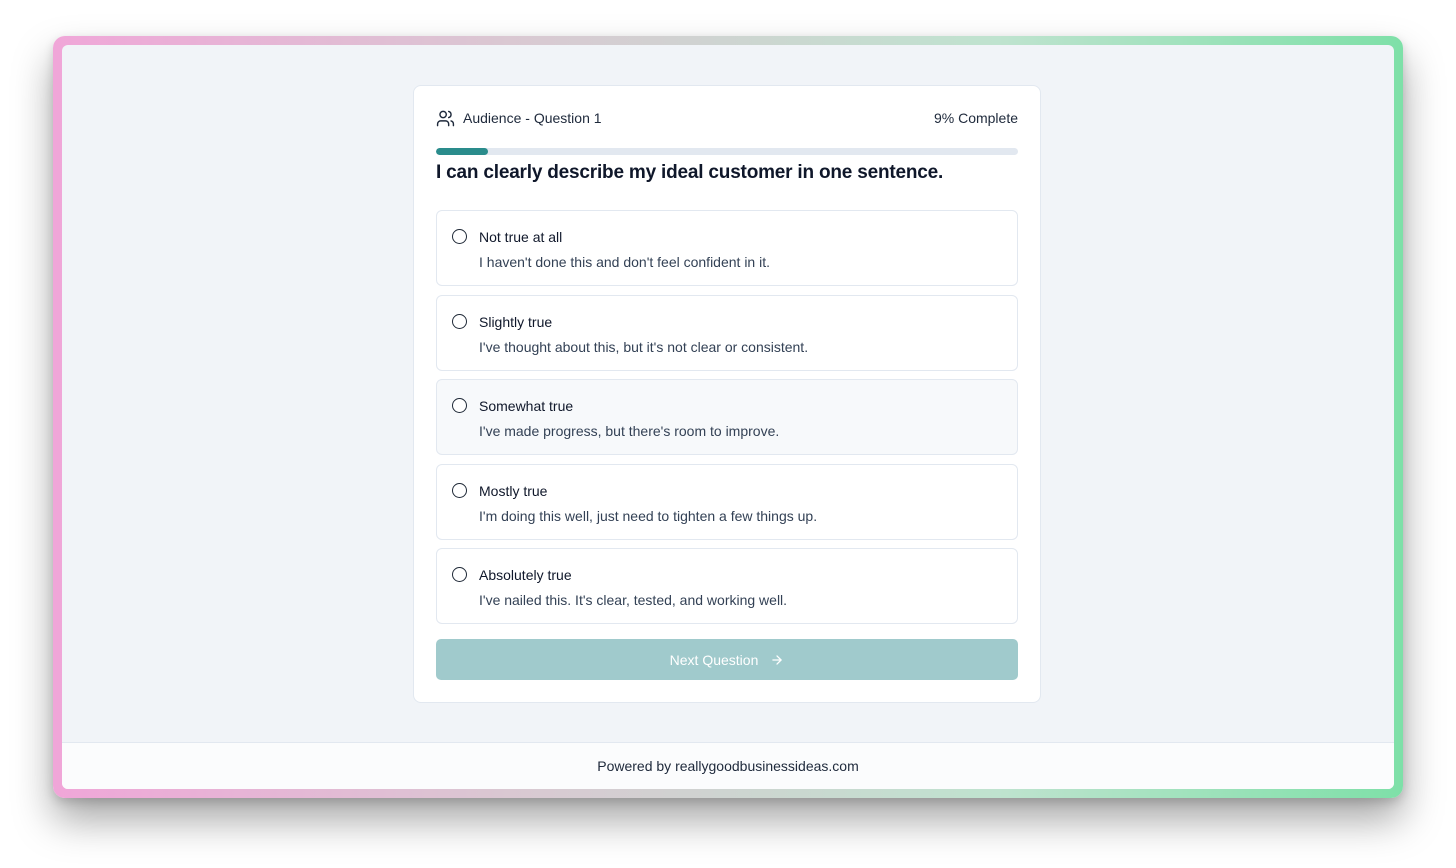  What do you see at coordinates (777, 660) in the screenshot?
I see `arrow-right-icon` at bounding box center [777, 660].